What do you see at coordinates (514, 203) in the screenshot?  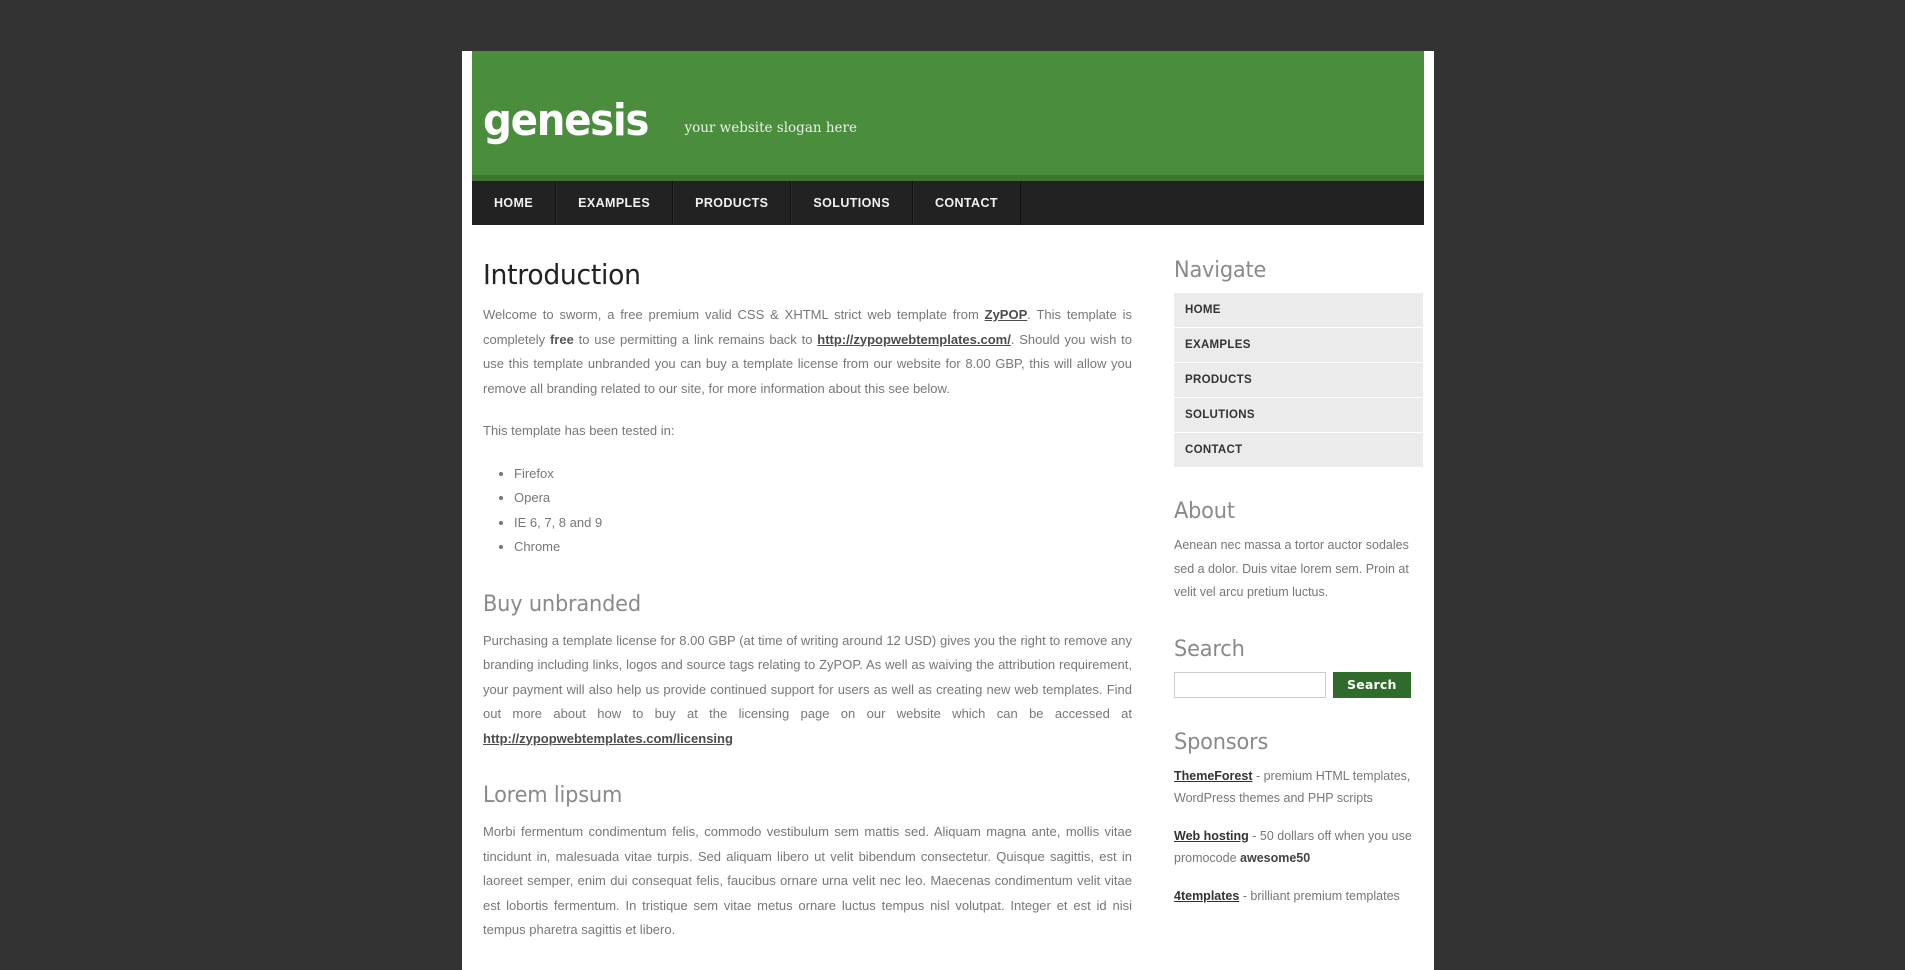 I see `nav-item-home: HOME` at bounding box center [514, 203].